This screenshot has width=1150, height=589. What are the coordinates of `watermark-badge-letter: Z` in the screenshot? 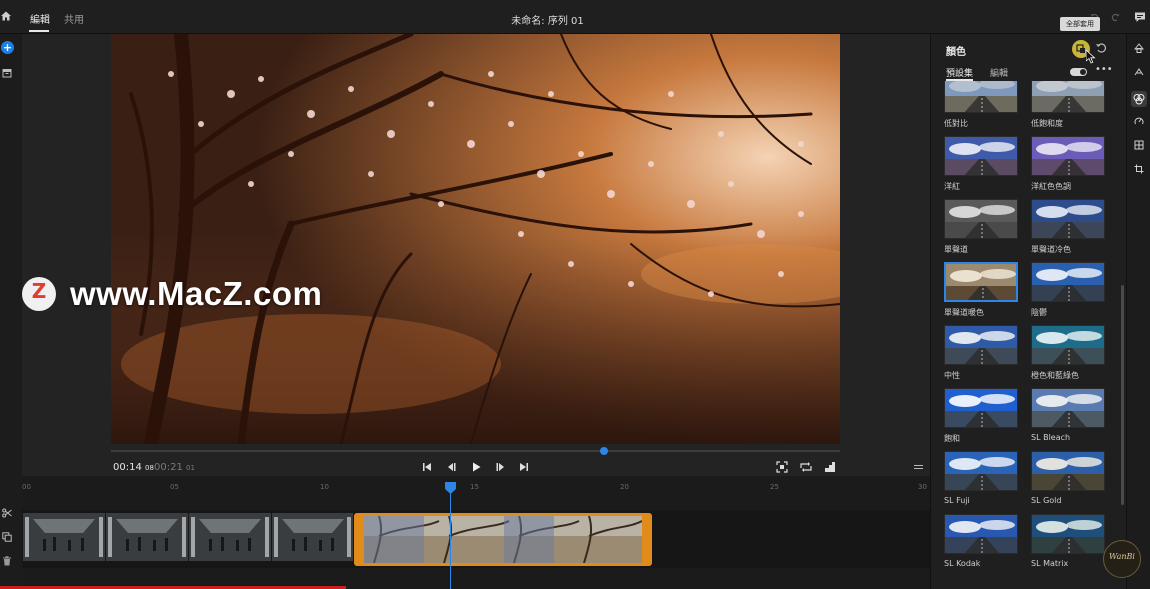 It's located at (39, 291).